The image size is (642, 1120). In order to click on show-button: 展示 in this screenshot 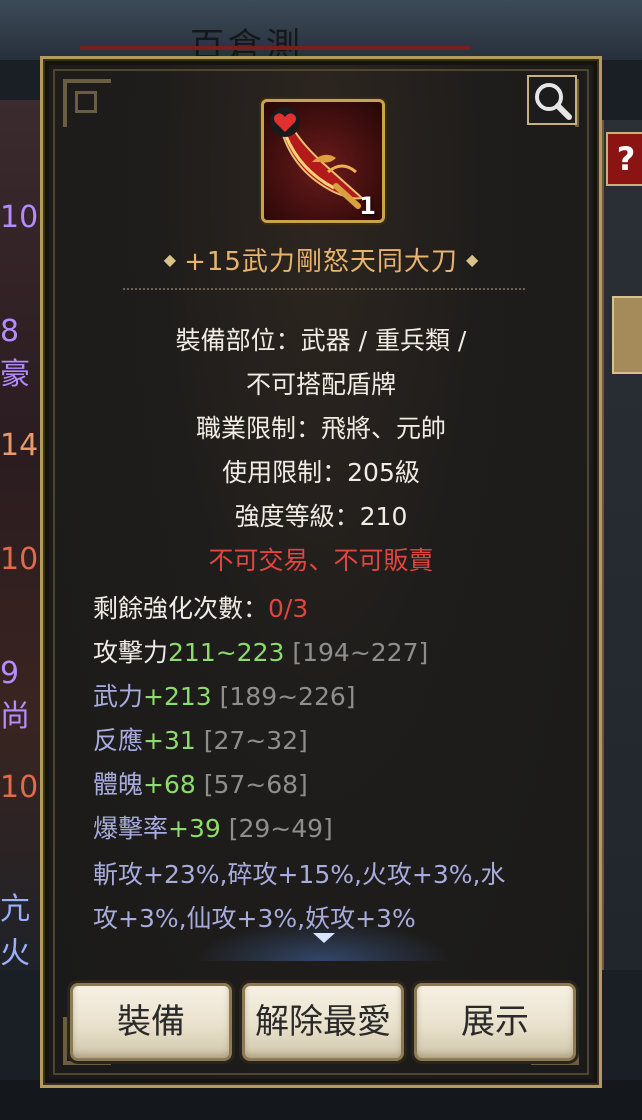, I will do `click(495, 1022)`.